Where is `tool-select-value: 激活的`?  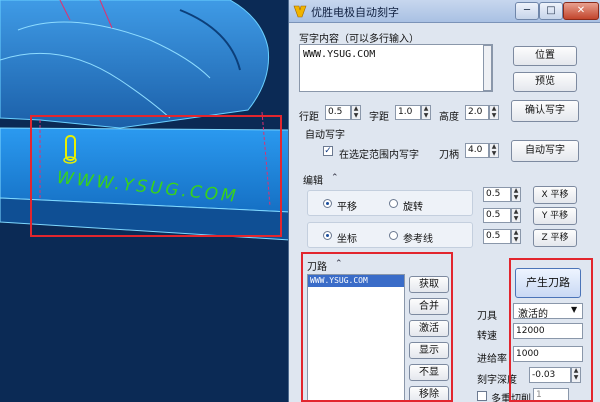
tool-select-value: 激活的 is located at coordinates (533, 314).